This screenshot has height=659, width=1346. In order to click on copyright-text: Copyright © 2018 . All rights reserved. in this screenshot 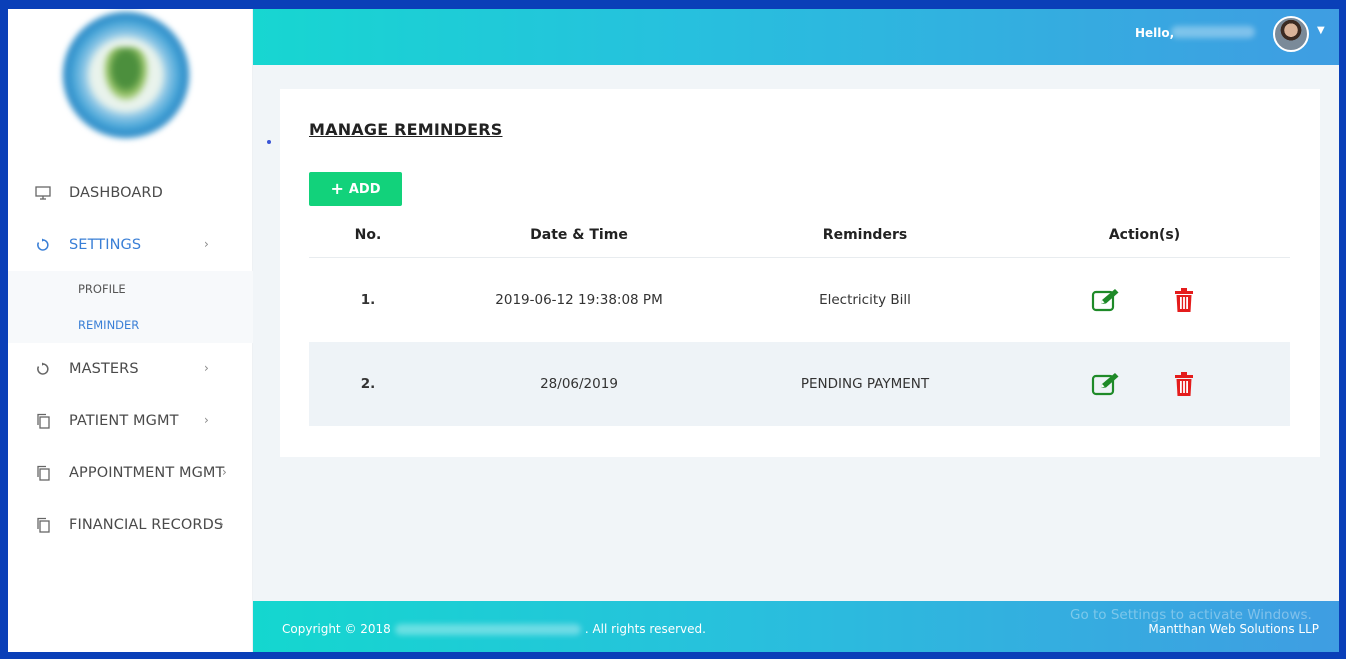, I will do `click(494, 629)`.